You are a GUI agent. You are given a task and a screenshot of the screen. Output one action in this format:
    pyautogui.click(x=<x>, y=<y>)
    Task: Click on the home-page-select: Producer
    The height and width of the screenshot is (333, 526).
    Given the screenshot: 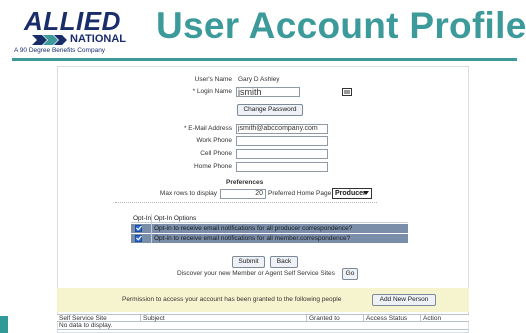 What is the action you would take?
    pyautogui.click(x=352, y=193)
    